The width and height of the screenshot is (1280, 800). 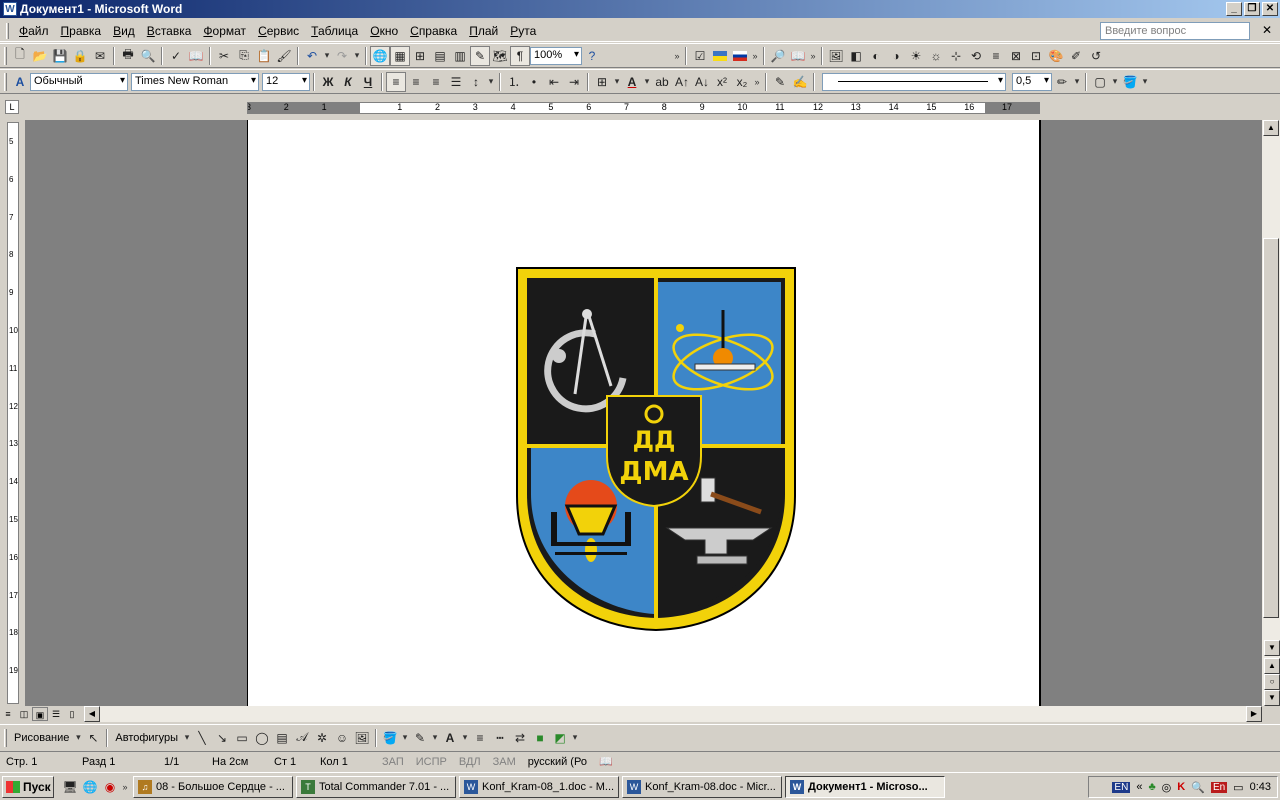 What do you see at coordinates (523, 31) in the screenshot?
I see `menu-ruta: Рута` at bounding box center [523, 31].